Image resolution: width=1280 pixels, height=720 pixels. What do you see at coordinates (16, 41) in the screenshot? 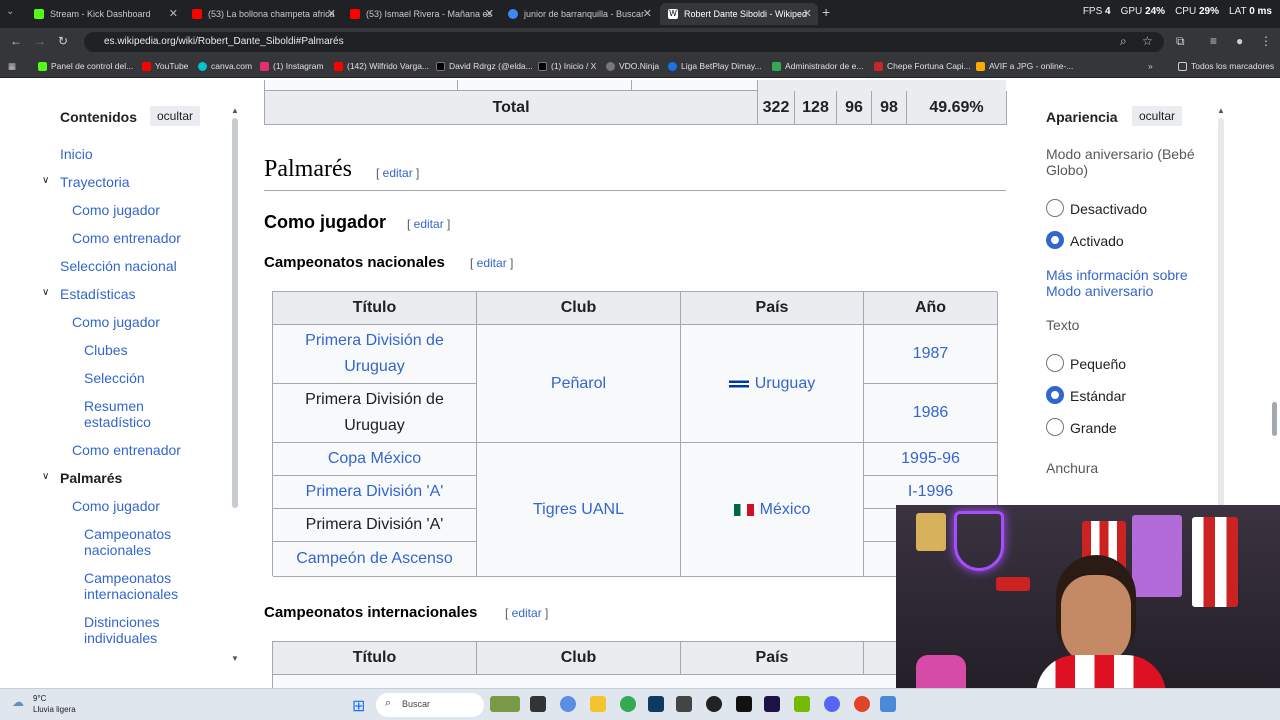
I see `back-icon: ←` at bounding box center [16, 41].